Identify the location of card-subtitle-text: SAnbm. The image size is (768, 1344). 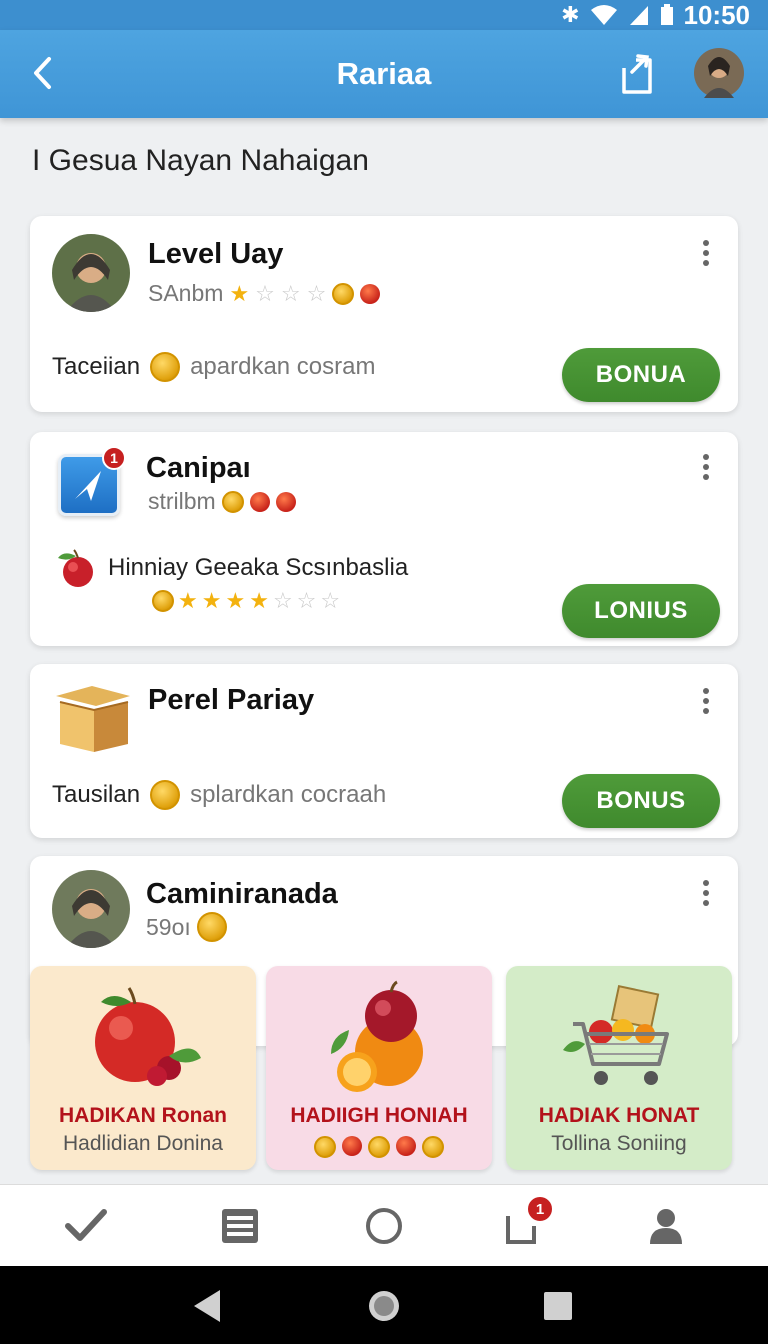
(186, 293).